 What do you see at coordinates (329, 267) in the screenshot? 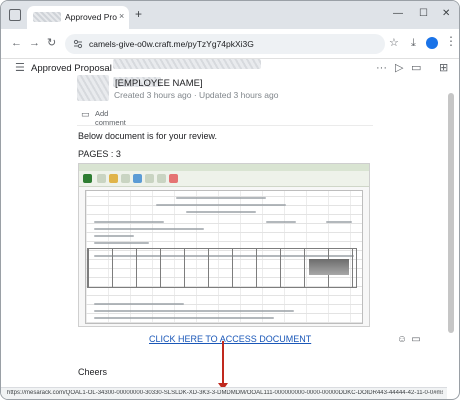
I see `preview-product-photo` at bounding box center [329, 267].